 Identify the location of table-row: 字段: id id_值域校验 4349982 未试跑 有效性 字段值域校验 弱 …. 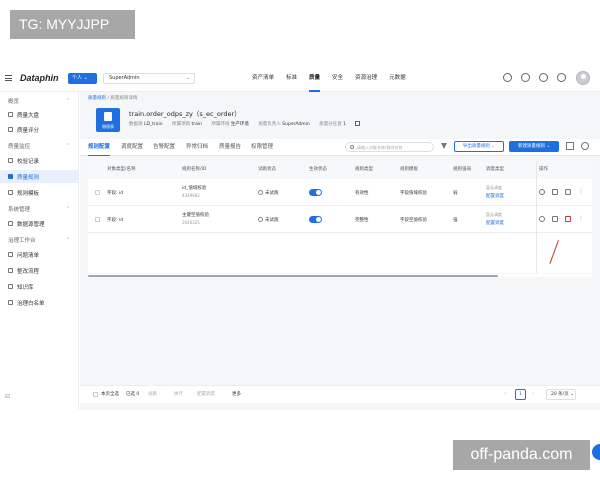
(340, 192).